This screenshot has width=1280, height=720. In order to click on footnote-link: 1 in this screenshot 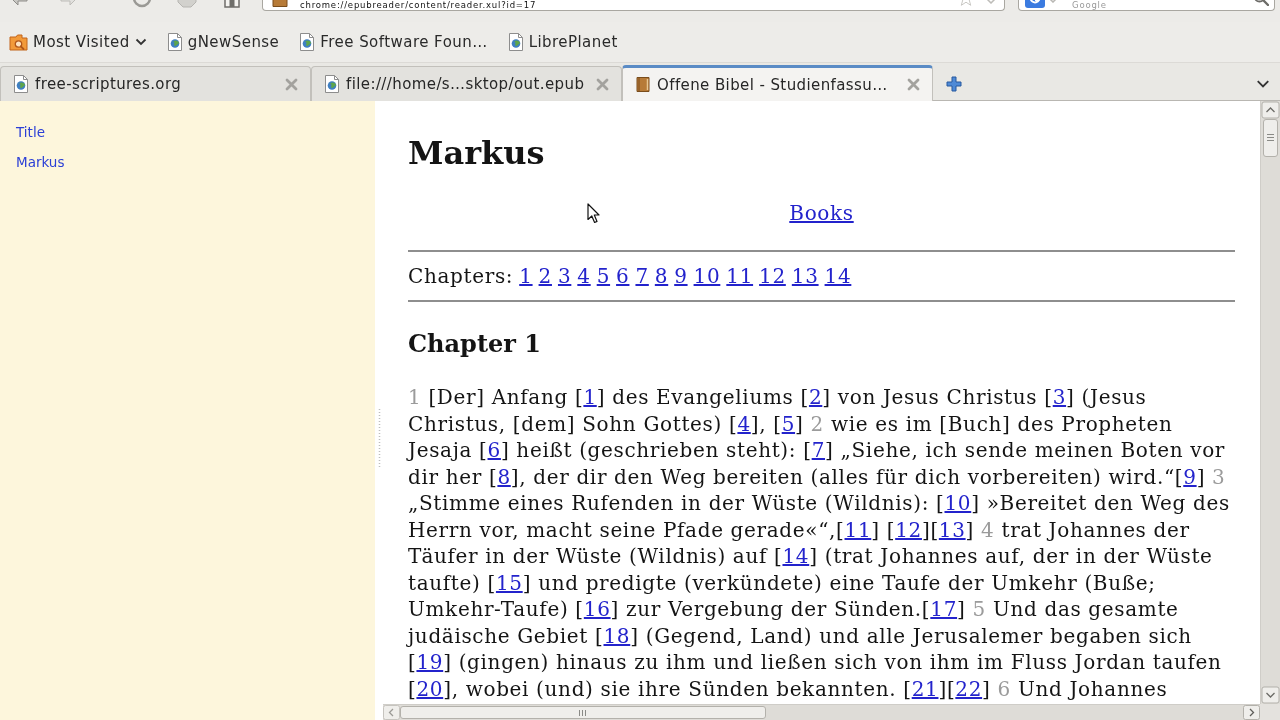, I will do `click(590, 397)`.